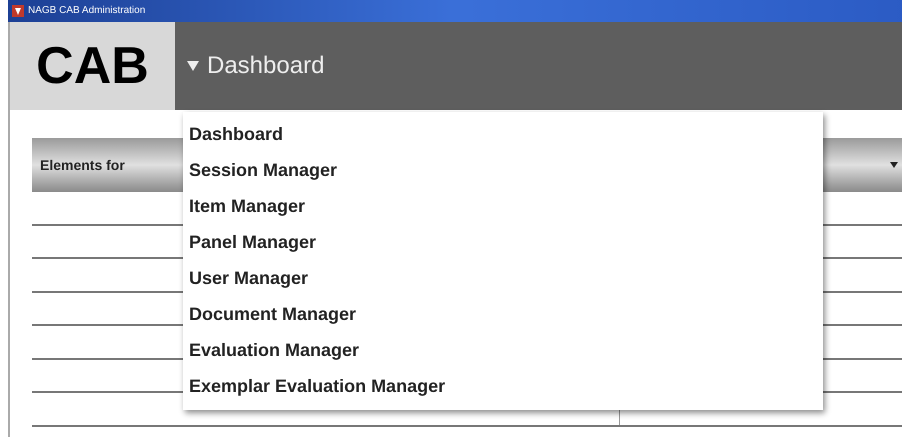  Describe the element at coordinates (506, 170) in the screenshot. I see `menu-item: Session Manager` at that location.